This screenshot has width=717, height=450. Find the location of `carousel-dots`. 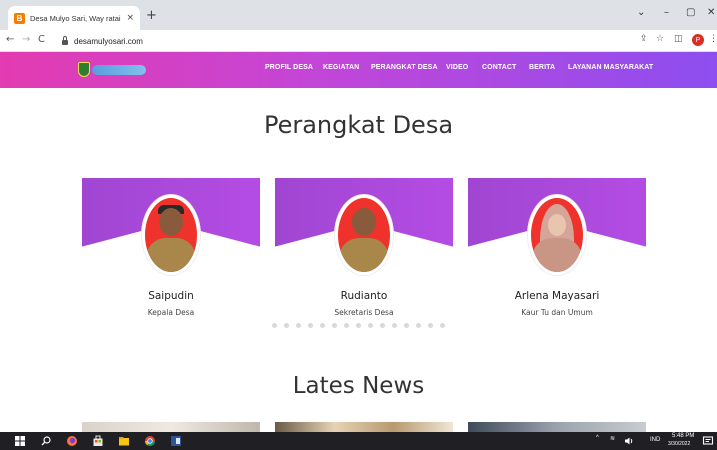

carousel-dots is located at coordinates (358, 325).